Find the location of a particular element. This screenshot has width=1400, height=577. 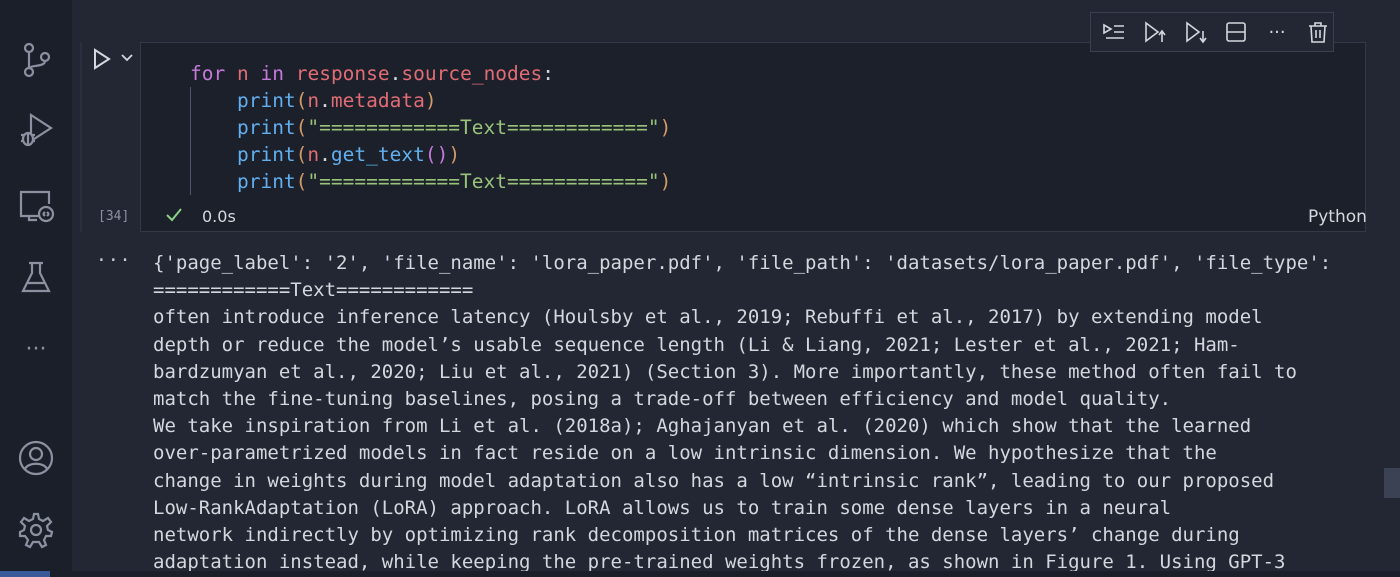

account-icon is located at coordinates (36, 458).